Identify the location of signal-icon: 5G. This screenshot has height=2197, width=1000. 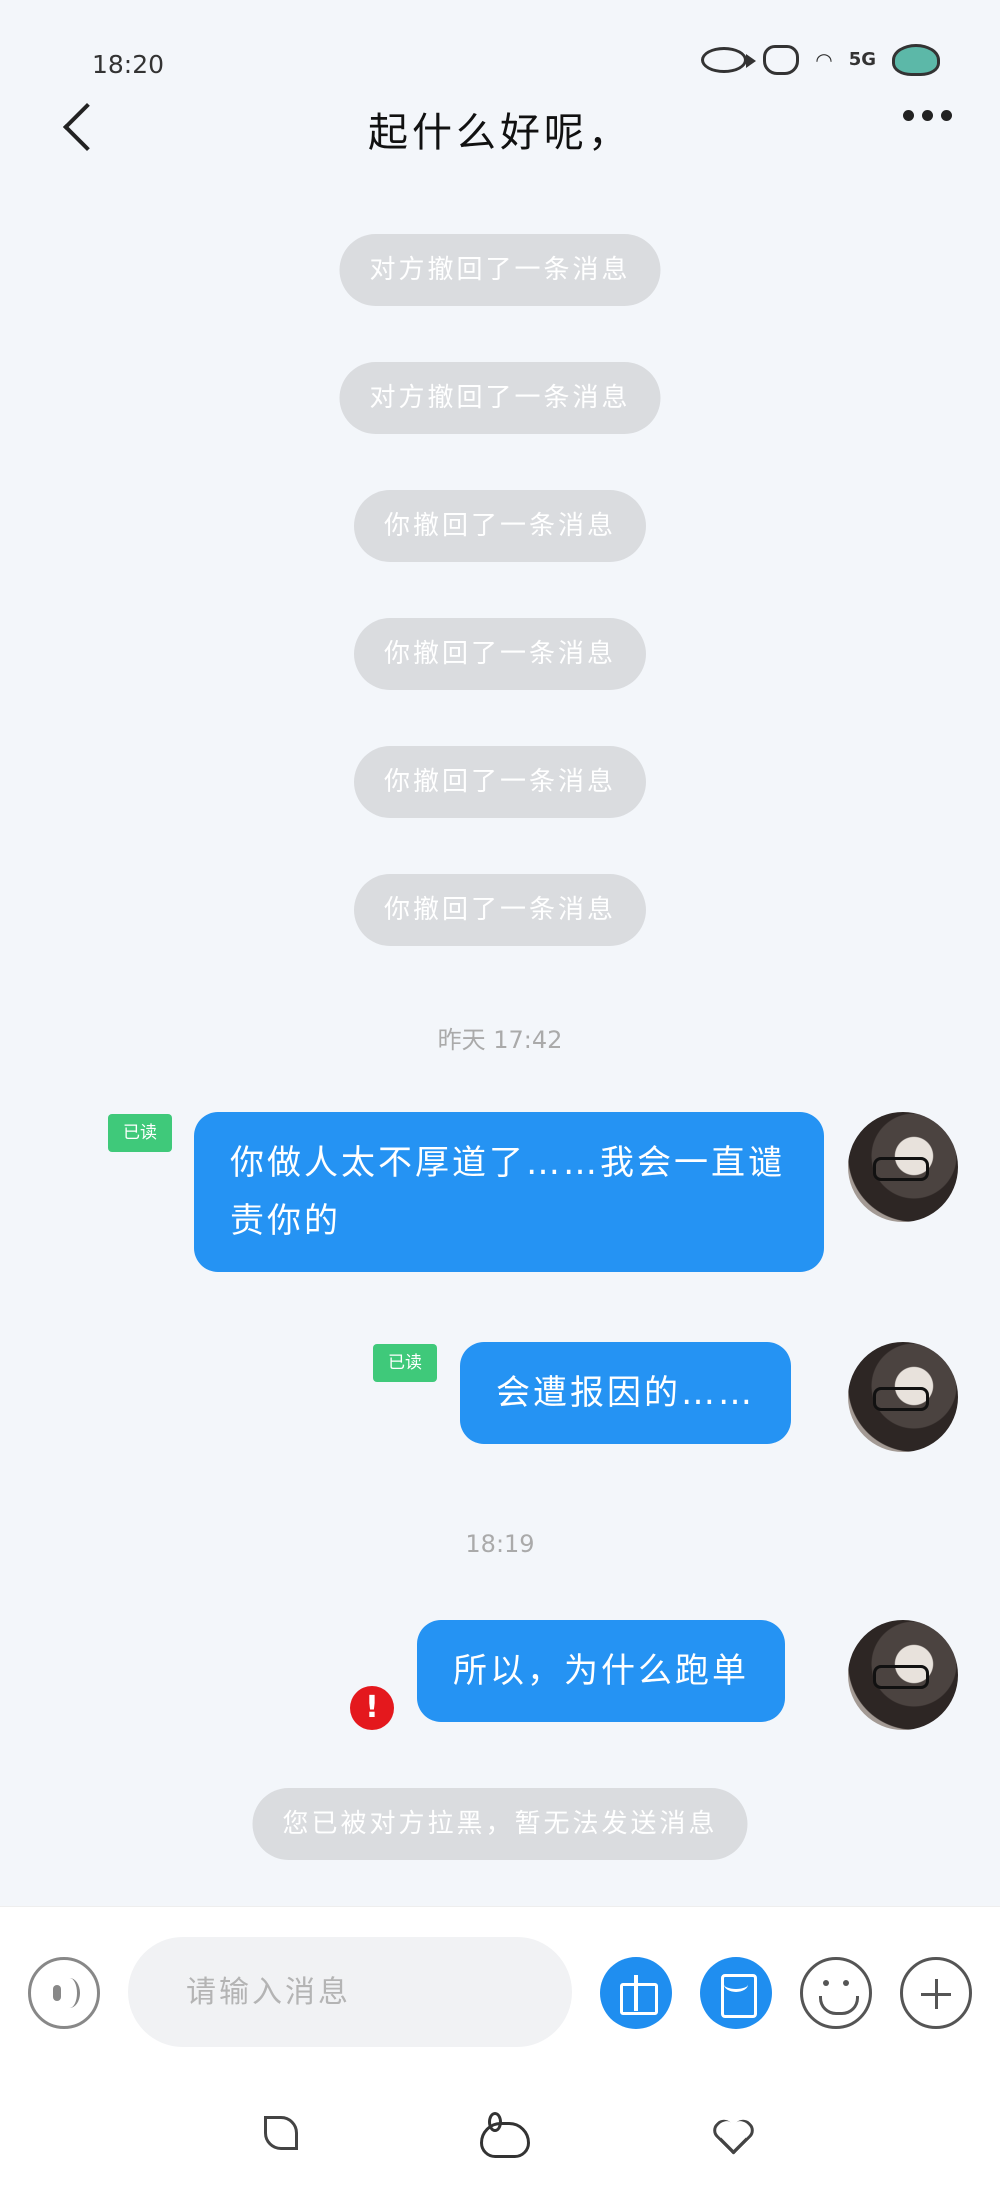
(862, 59).